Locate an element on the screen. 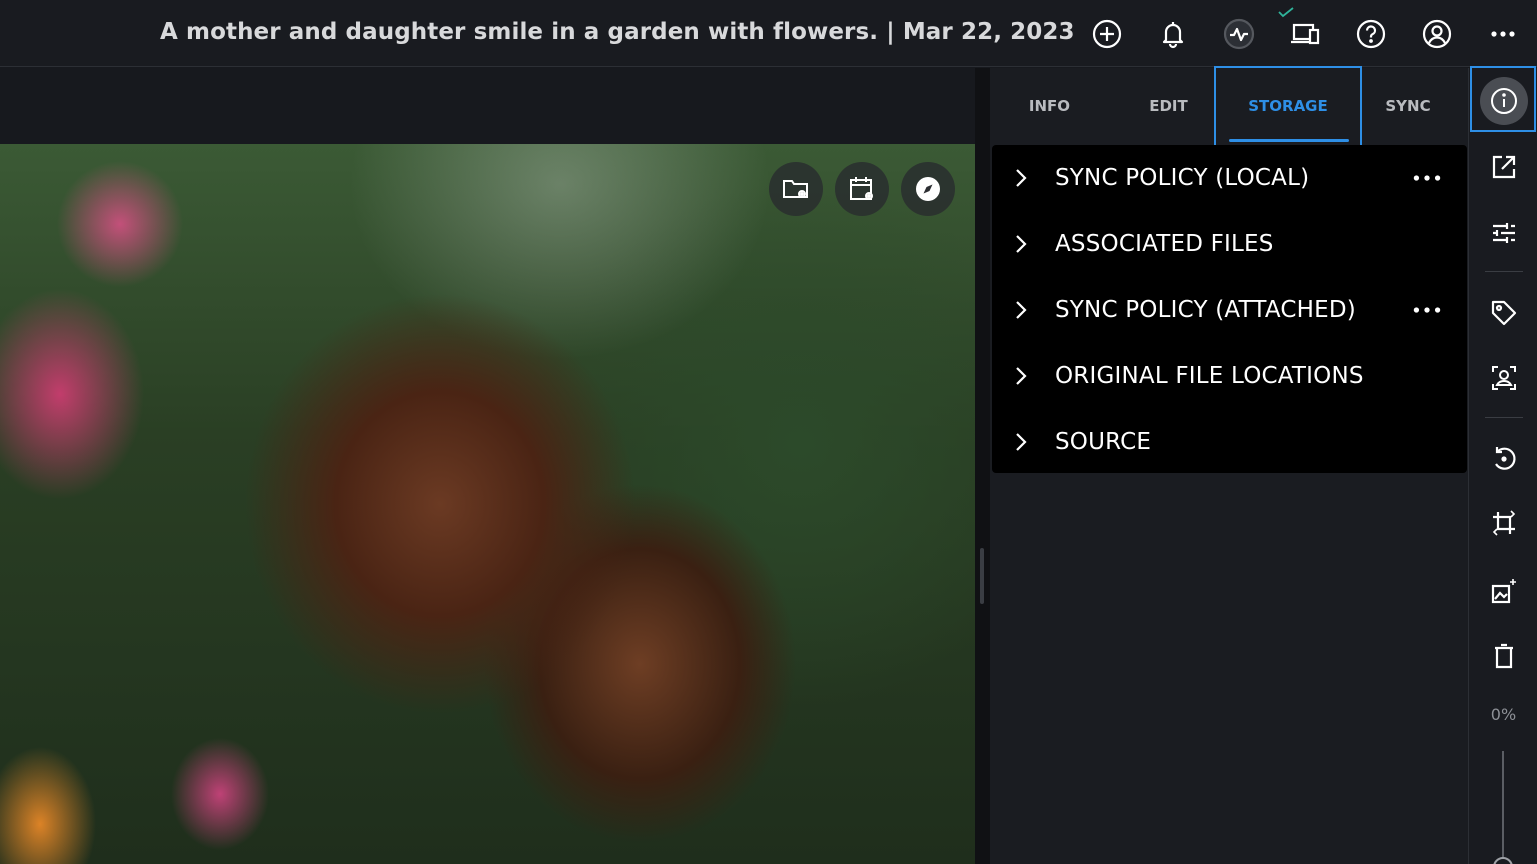 The image size is (1537, 864). section-sync-policy-attached: SYNC POLICY (ATTACHED) is located at coordinates (1229, 310).